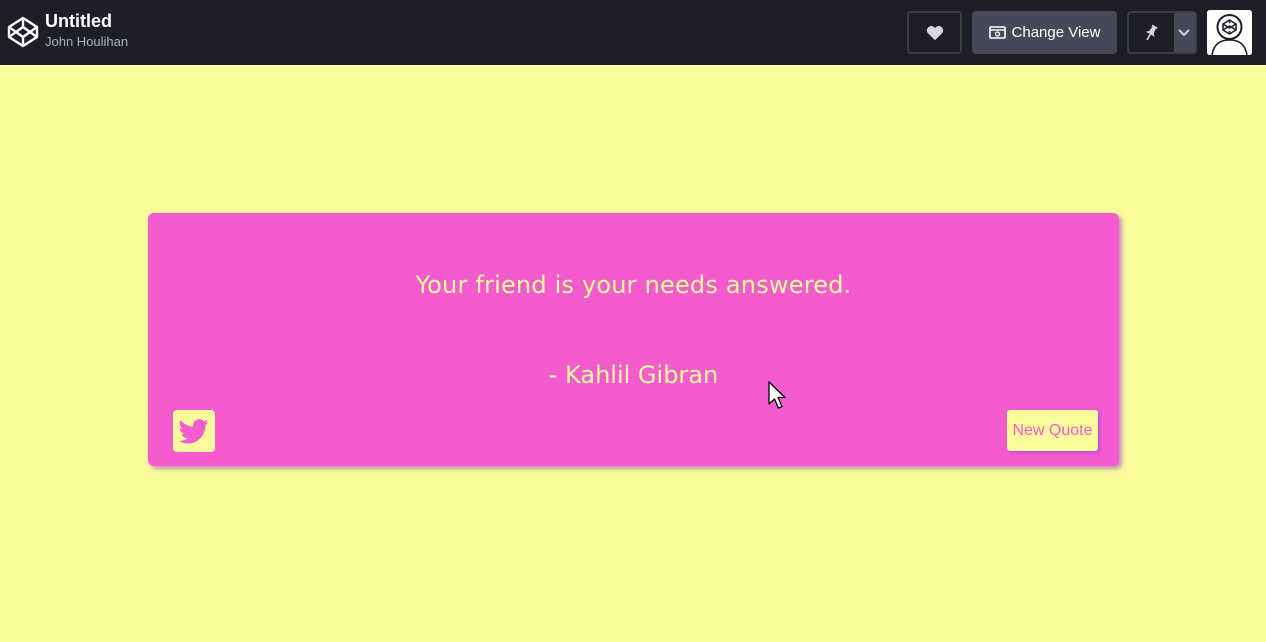  I want to click on new-quote-button: New Quote, so click(1052, 430).